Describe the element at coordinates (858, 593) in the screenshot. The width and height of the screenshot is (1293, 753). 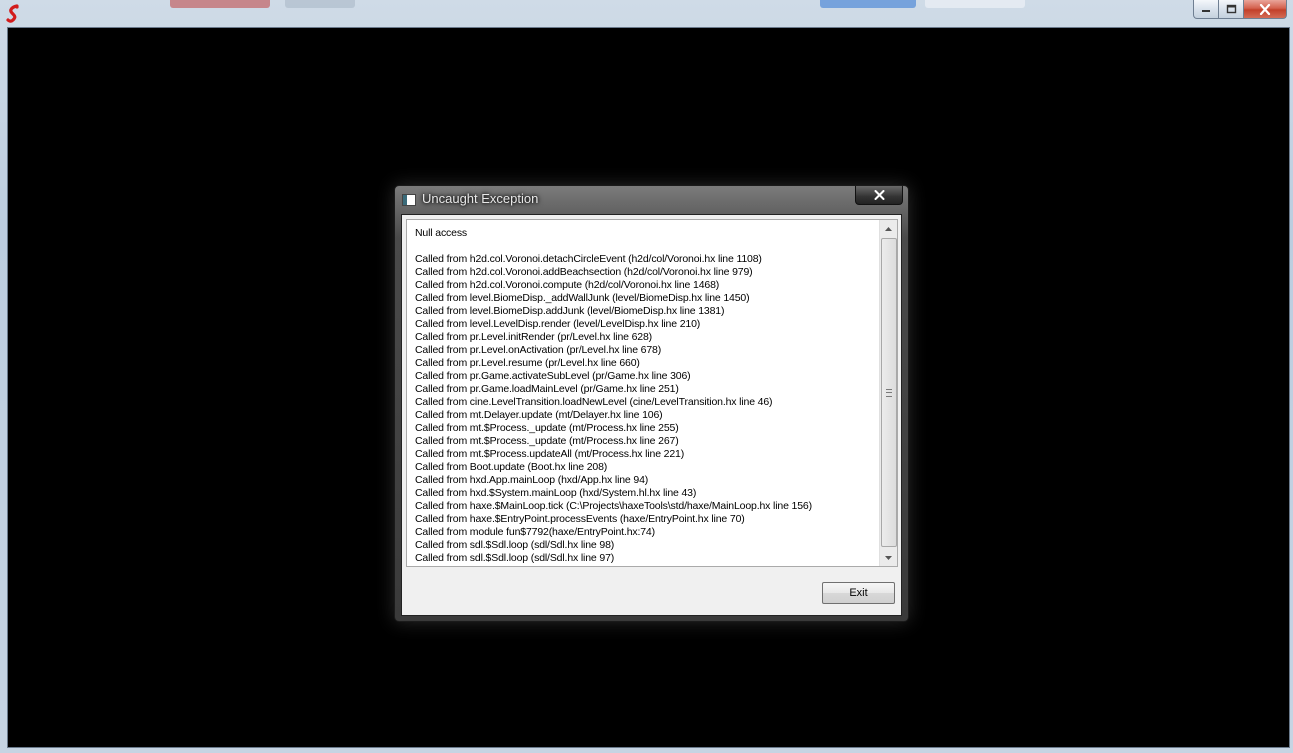
I see `exit-button: Exit` at that location.